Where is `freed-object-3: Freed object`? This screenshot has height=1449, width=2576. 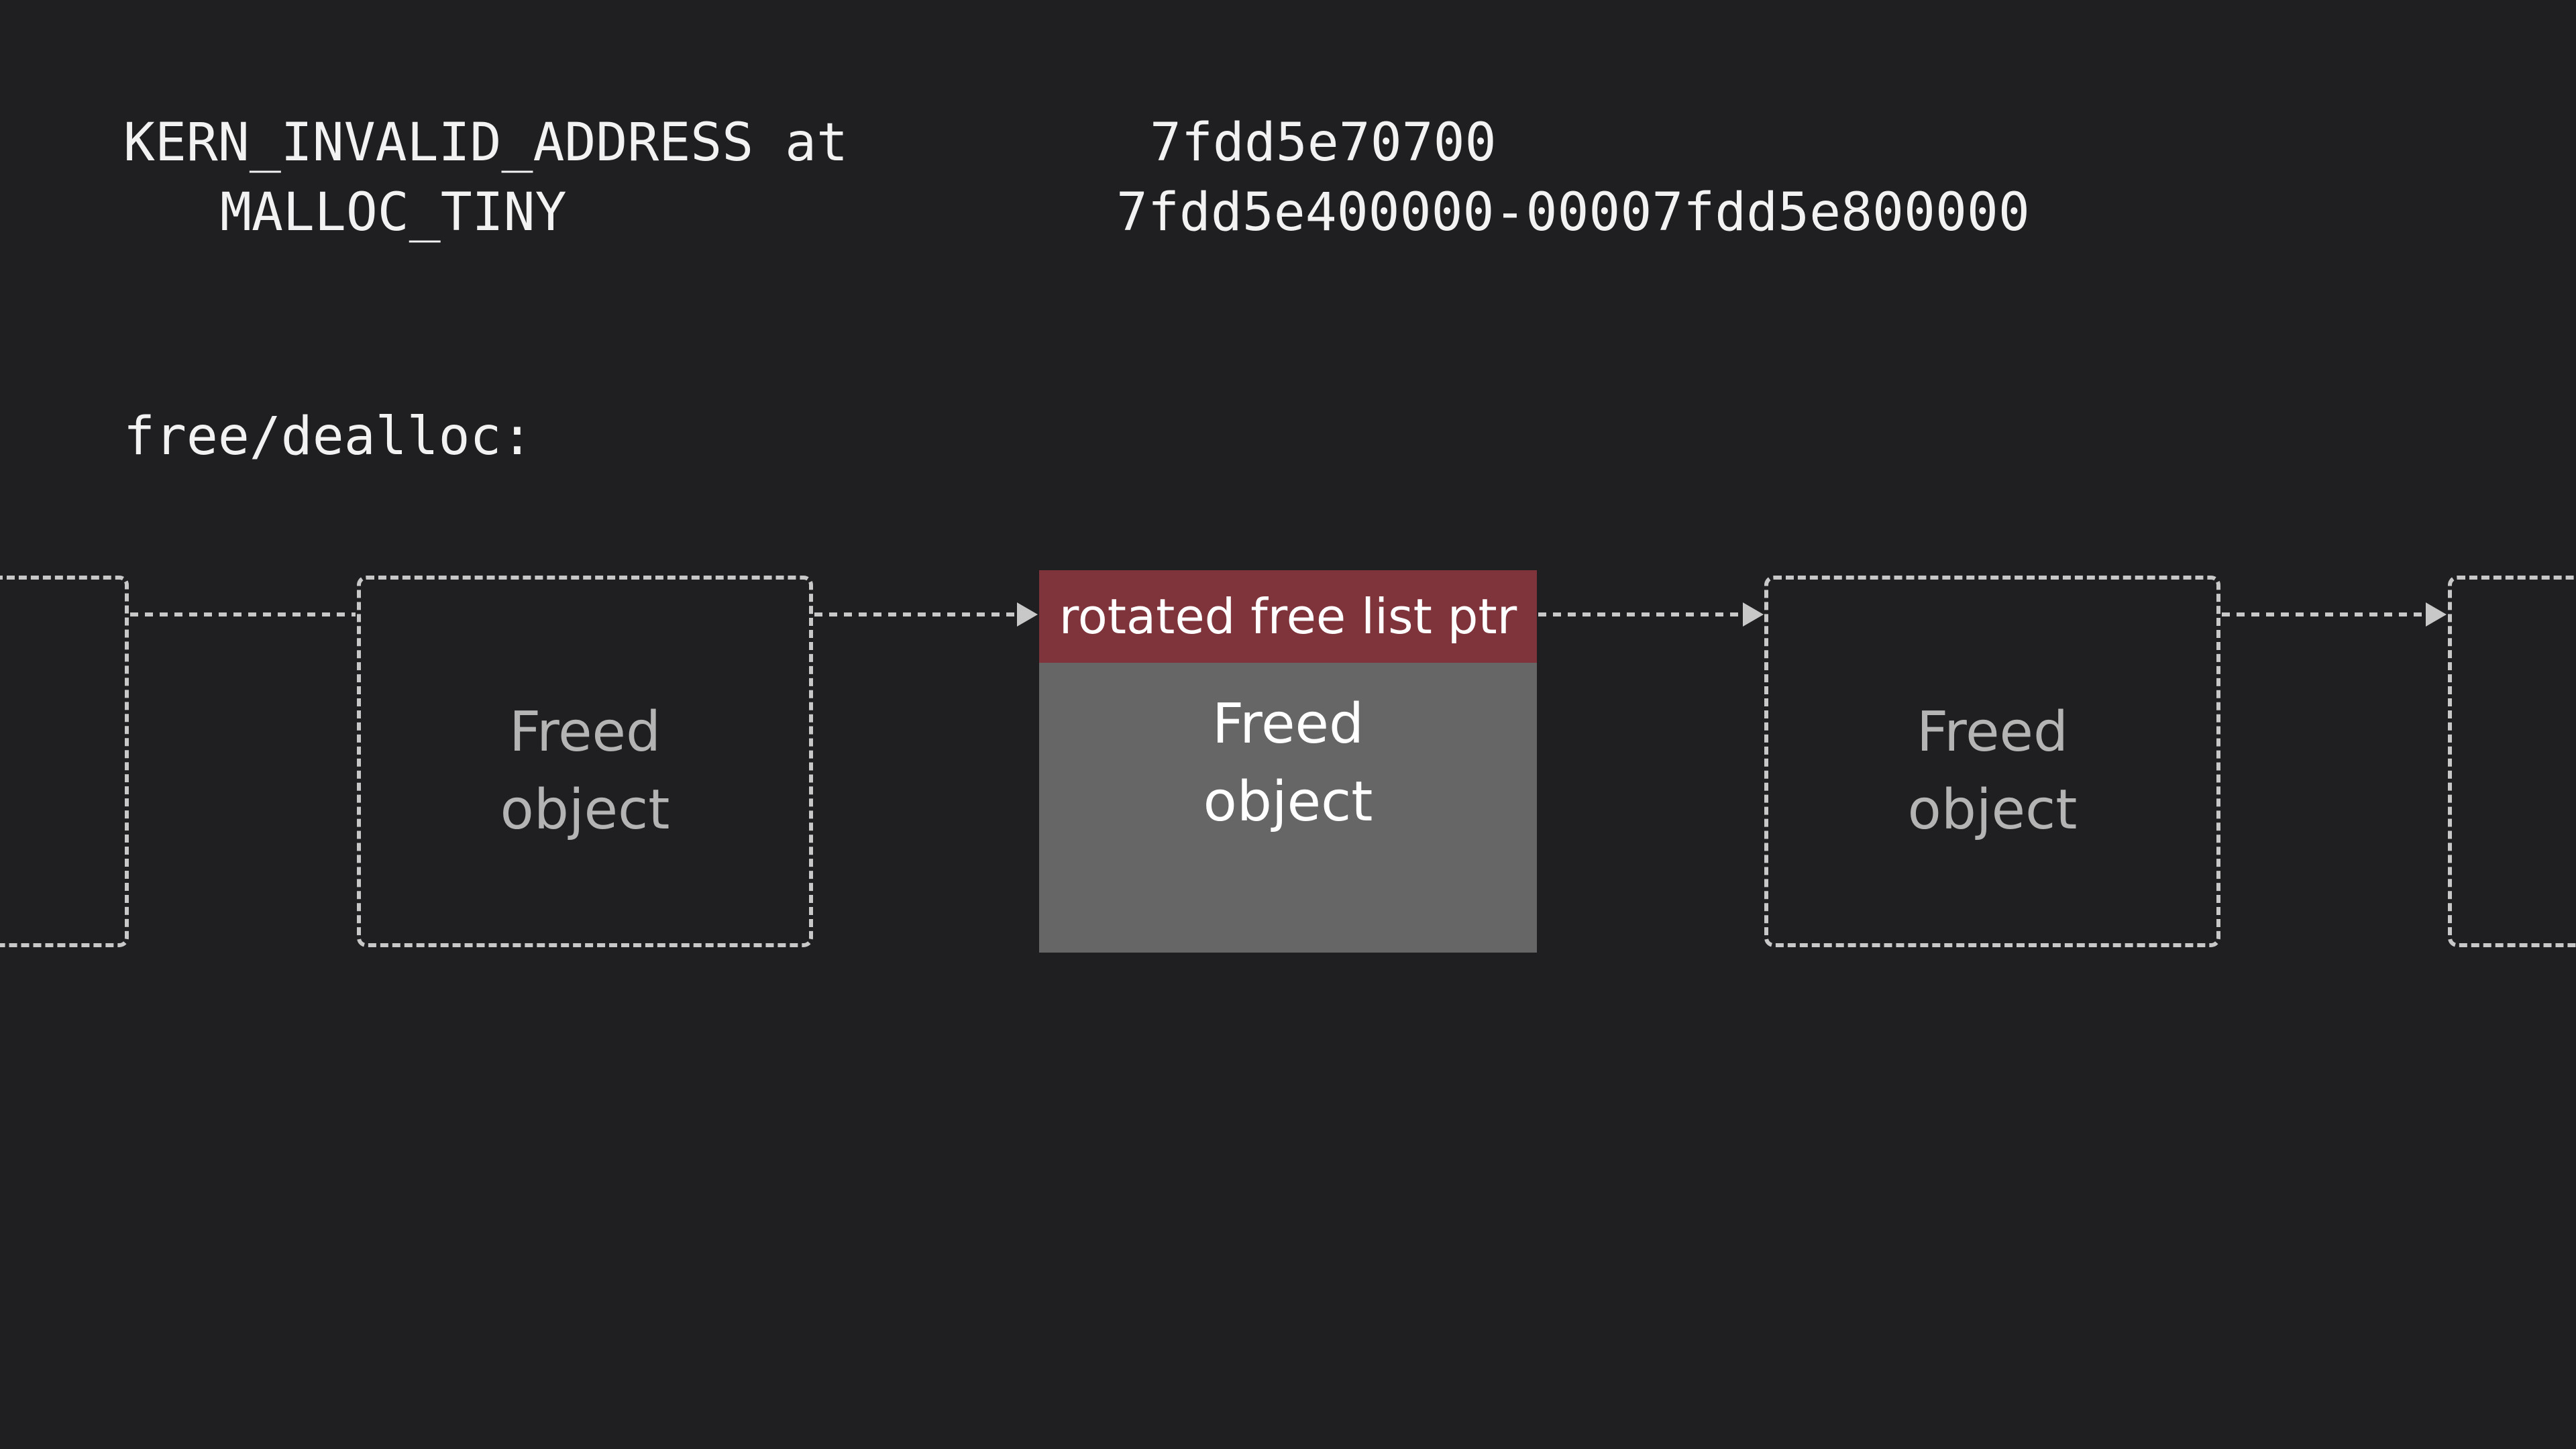
freed-object-3: Freed object is located at coordinates (1992, 761).